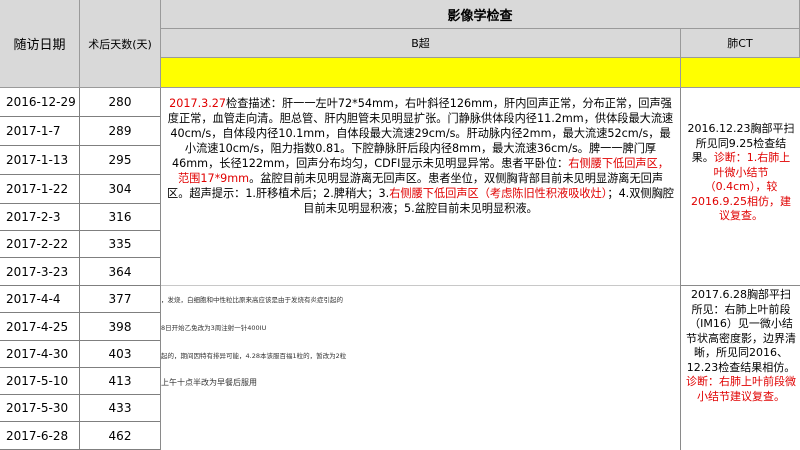 This screenshot has width=800, height=450. Describe the element at coordinates (40, 354) in the screenshot. I see `row-date-10: 2017-4-30` at that location.